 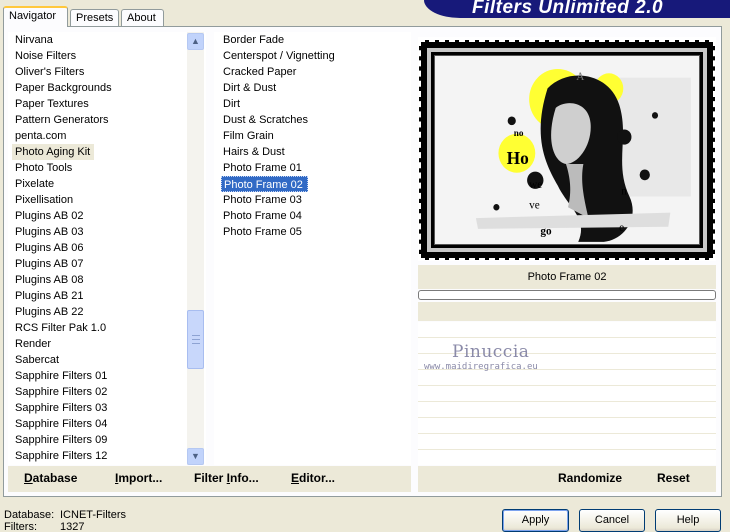 I want to click on preview-text-6: A, so click(x=580, y=76).